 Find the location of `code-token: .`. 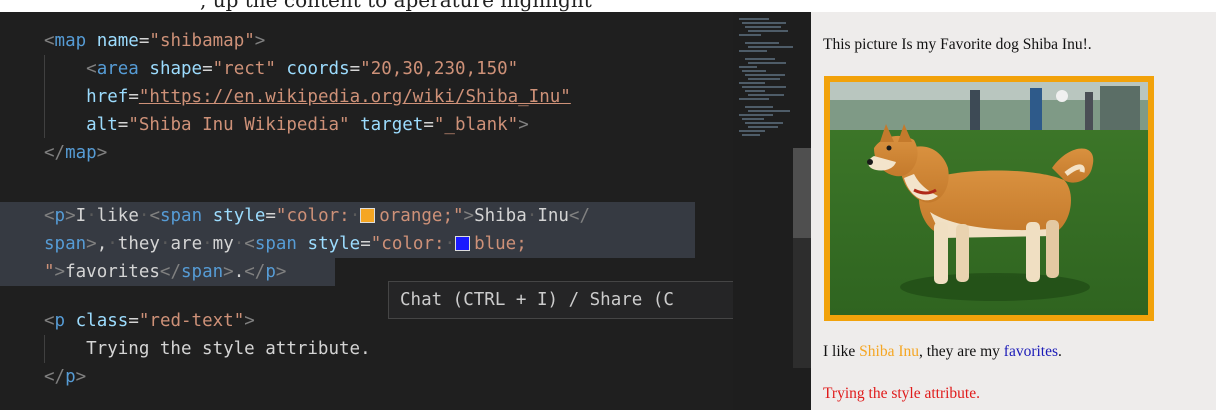

code-token: . is located at coordinates (239, 272).